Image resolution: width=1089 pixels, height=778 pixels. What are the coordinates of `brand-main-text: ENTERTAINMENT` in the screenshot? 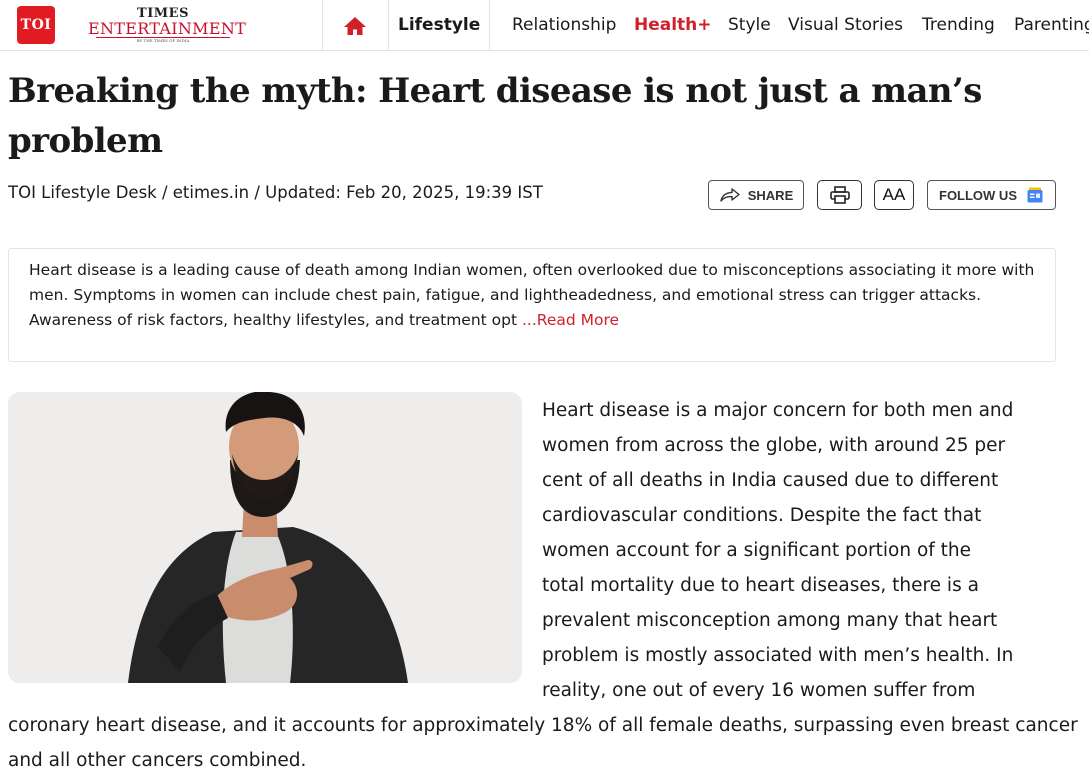 It's located at (167, 28).